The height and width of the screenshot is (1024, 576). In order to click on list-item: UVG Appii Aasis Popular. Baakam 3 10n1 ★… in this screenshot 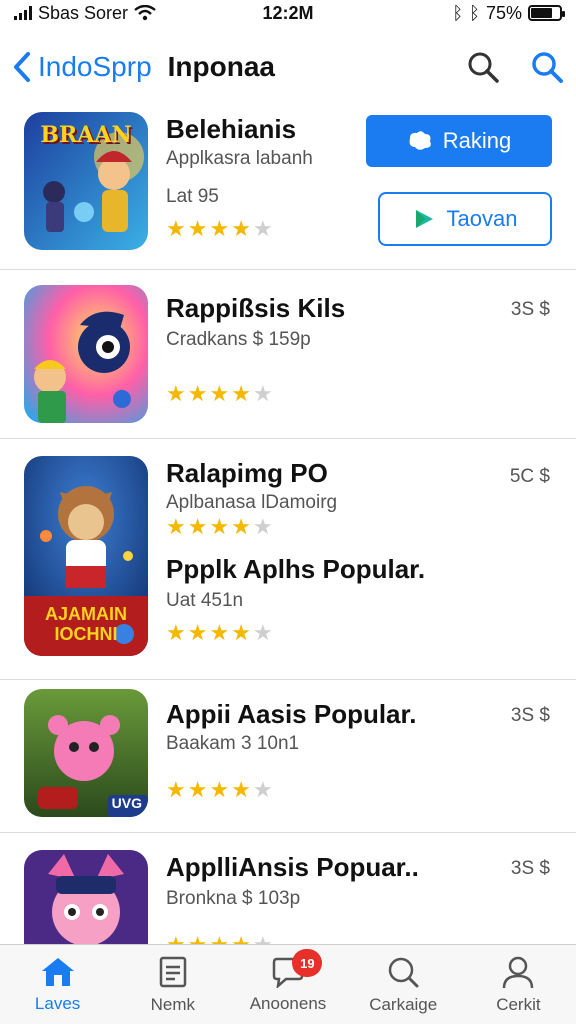, I will do `click(288, 757)`.